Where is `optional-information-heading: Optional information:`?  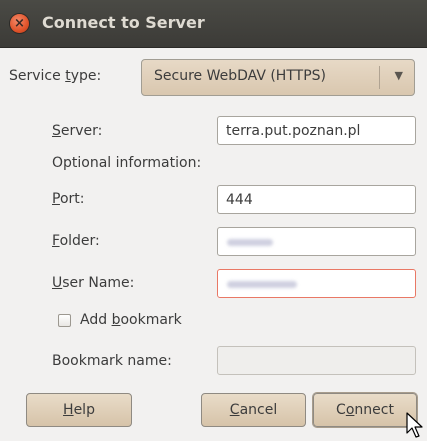
optional-information-heading: Optional information: is located at coordinates (127, 163).